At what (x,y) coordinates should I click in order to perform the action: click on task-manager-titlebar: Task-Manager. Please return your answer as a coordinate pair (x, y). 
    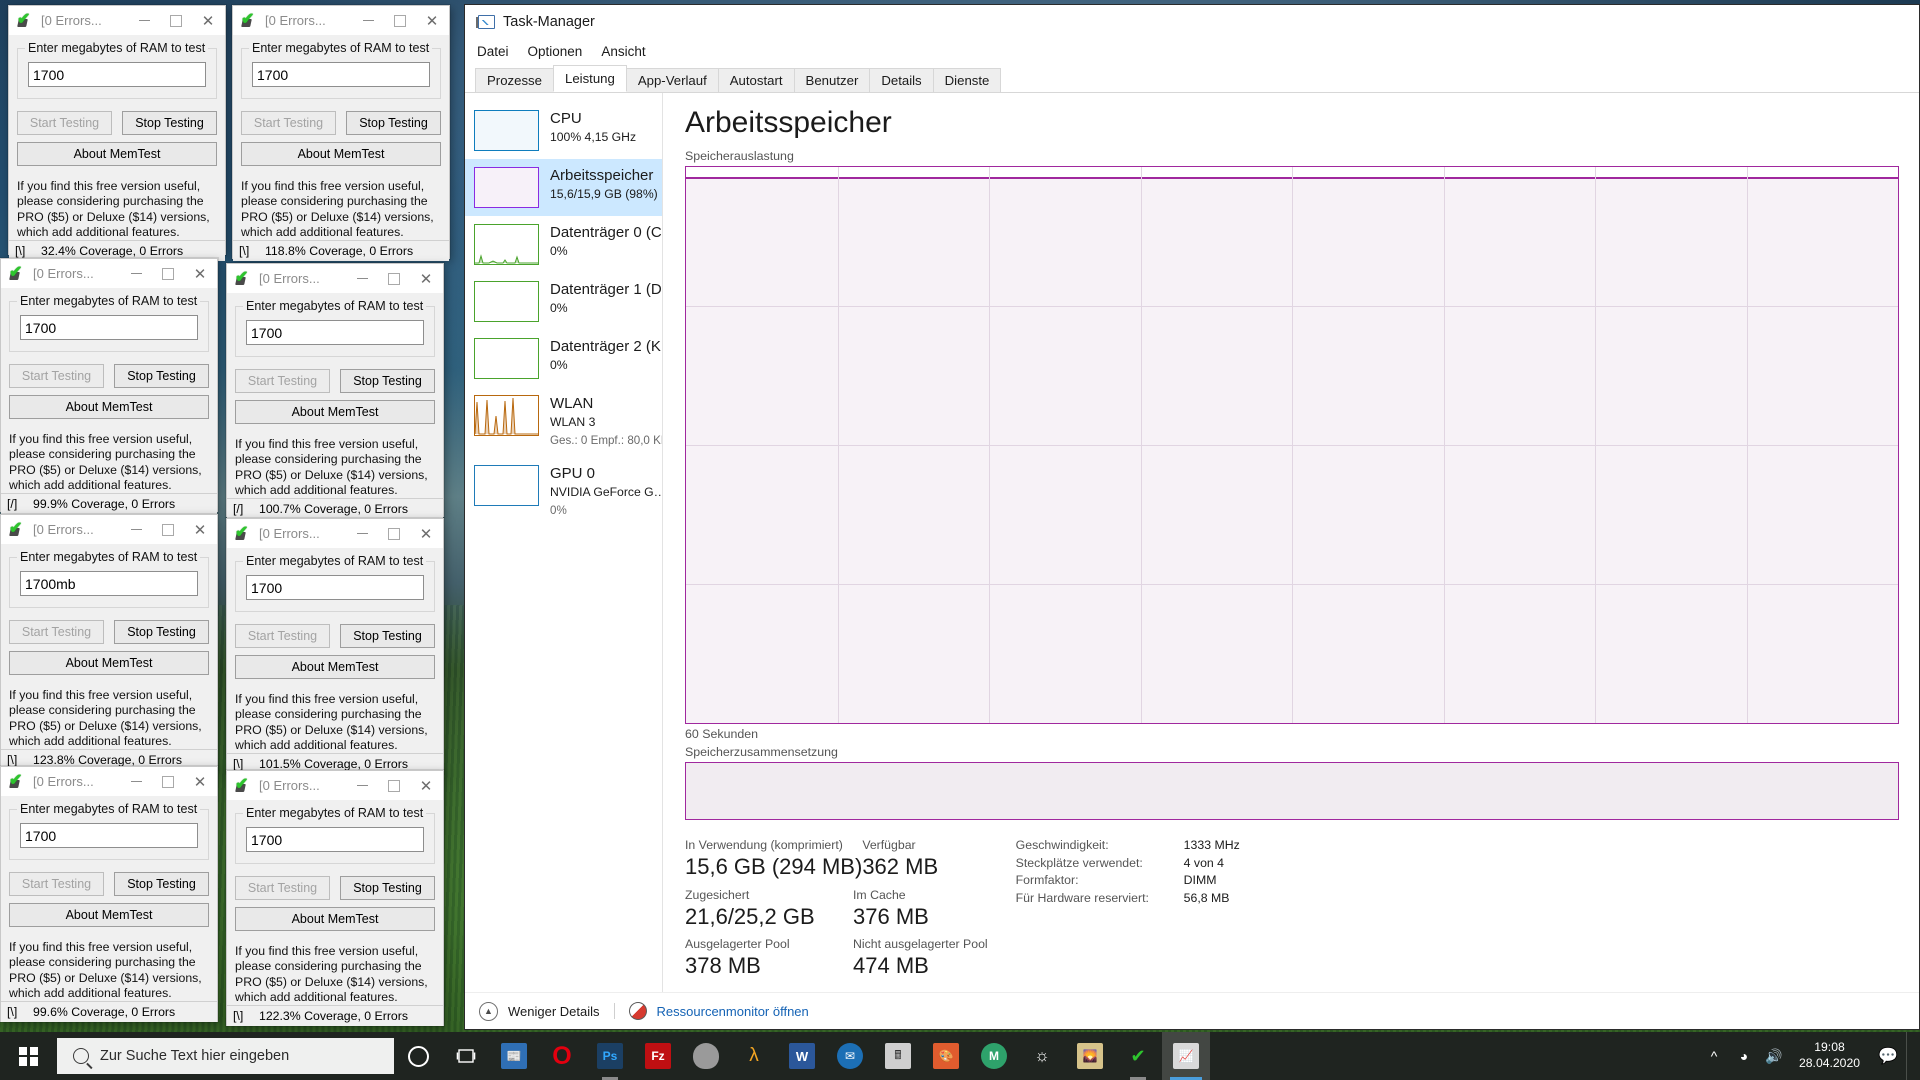
    Looking at the image, I should click on (1192, 21).